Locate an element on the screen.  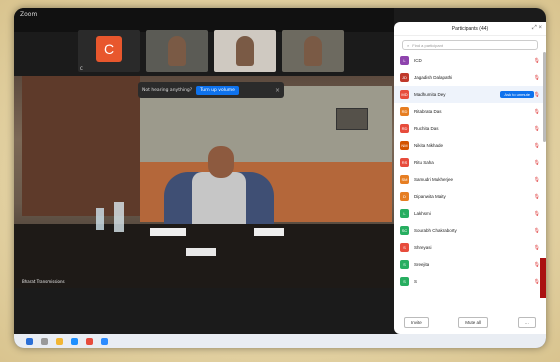
ask-to-unmute-button: Ask to unmute is located at coordinates (517, 94).